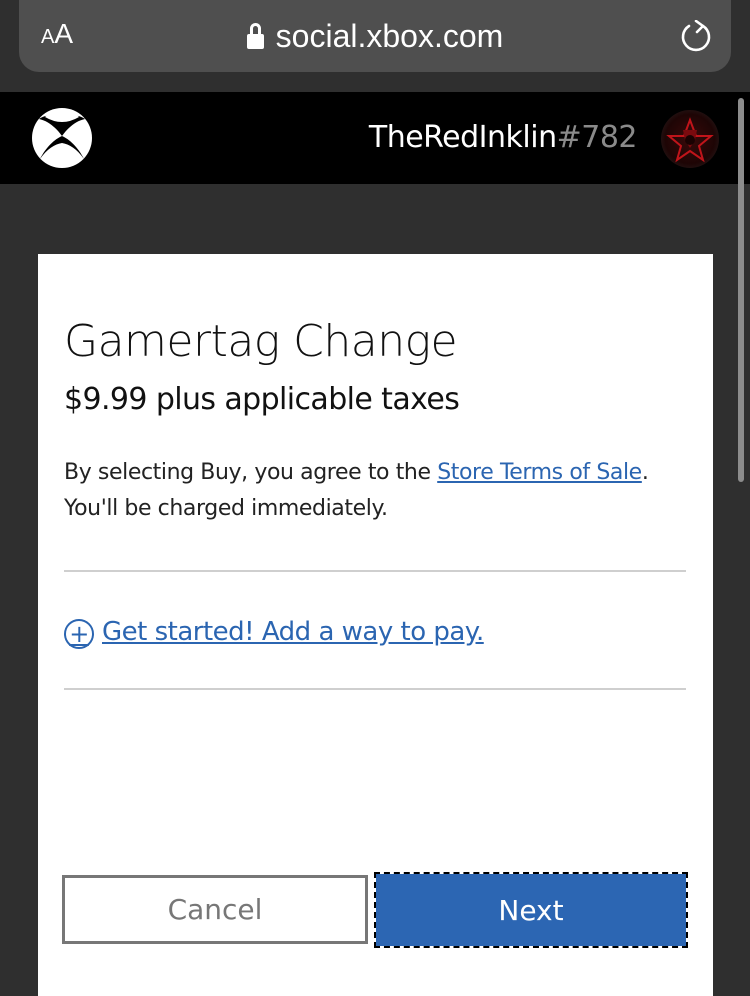 The width and height of the screenshot is (750, 996). I want to click on next-button: Next, so click(531, 910).